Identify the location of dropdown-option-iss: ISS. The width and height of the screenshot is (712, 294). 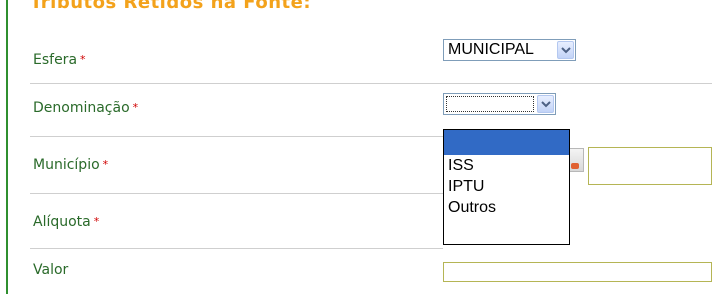
(506, 165).